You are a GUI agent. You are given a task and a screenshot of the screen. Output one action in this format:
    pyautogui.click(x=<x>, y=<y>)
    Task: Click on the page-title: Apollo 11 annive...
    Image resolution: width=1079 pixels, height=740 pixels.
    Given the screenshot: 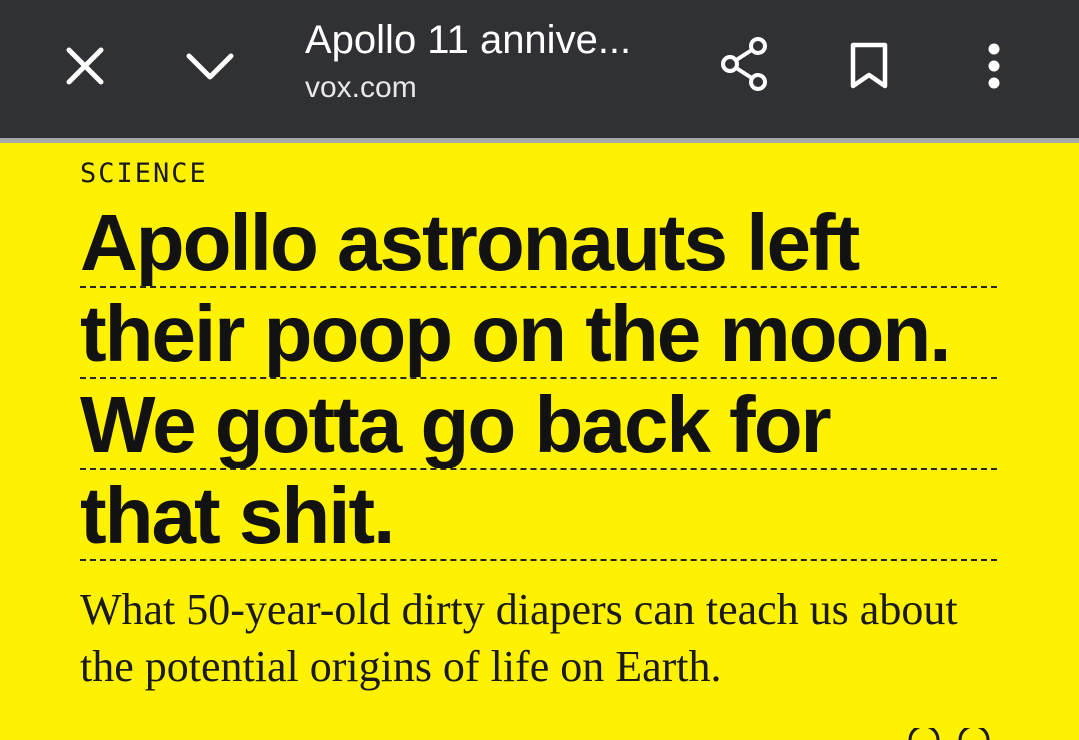 What is the action you would take?
    pyautogui.click(x=468, y=40)
    